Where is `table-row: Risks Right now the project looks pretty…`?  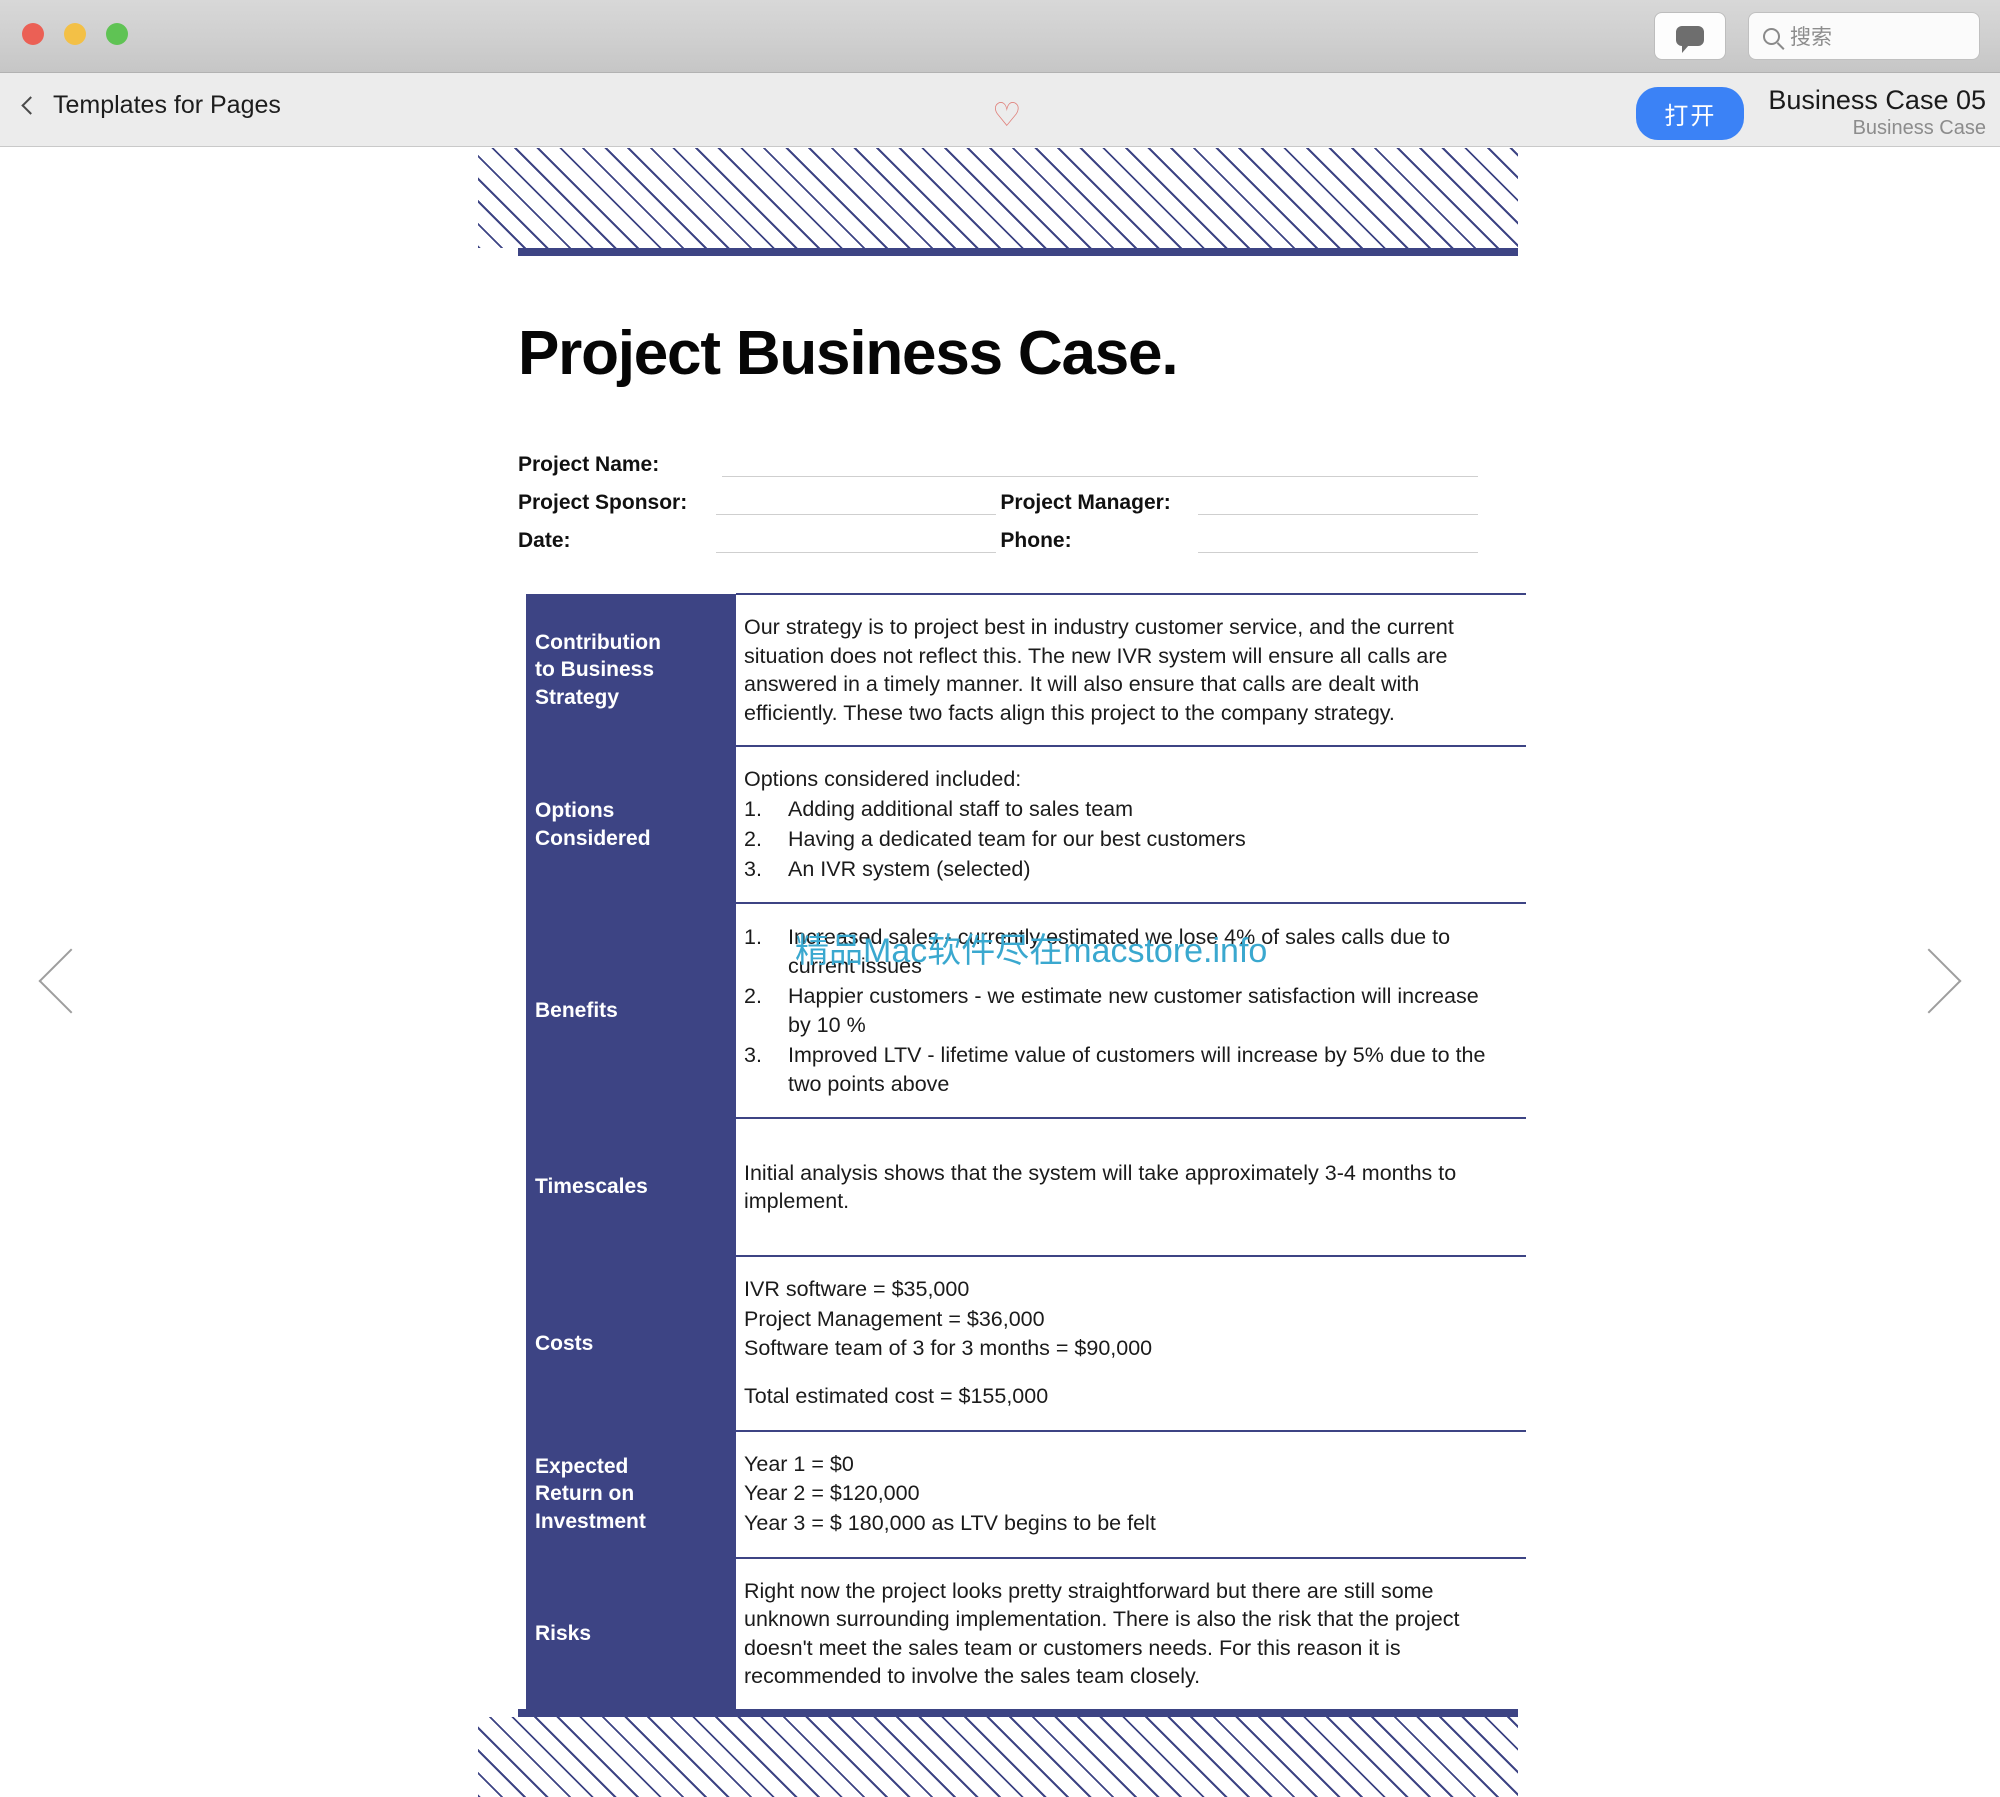
table-row: Risks Right now the project looks pretty… is located at coordinates (1026, 1633).